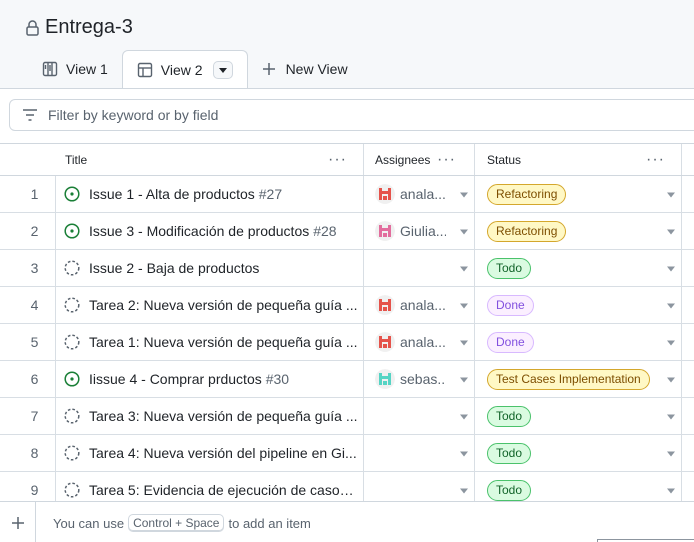  Describe the element at coordinates (578, 159) in the screenshot. I see `column-header-status: Status ···` at that location.